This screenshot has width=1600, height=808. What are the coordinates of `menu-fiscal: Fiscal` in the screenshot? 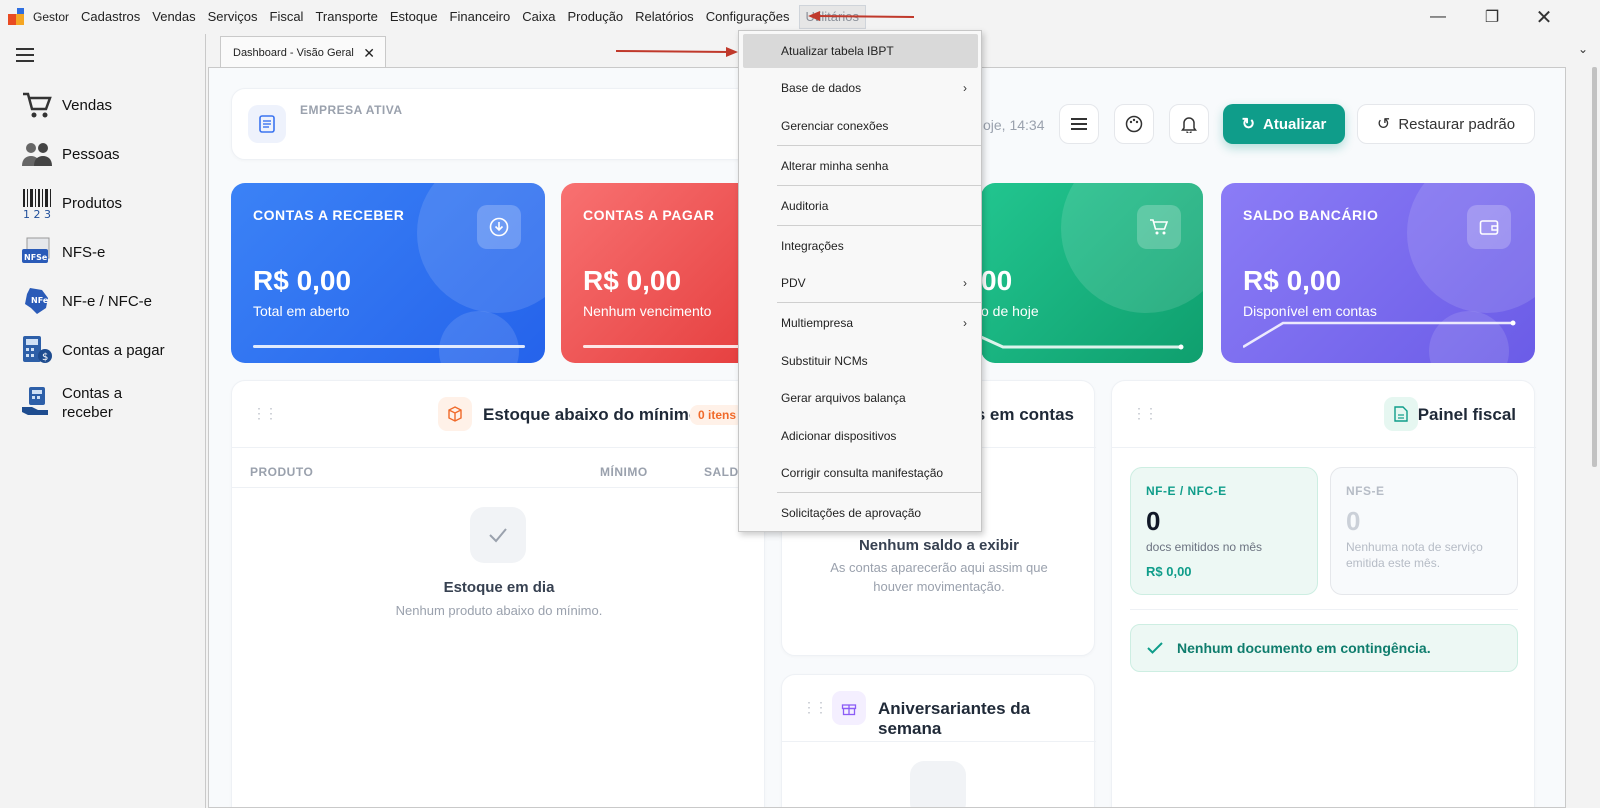 It's located at (287, 17).